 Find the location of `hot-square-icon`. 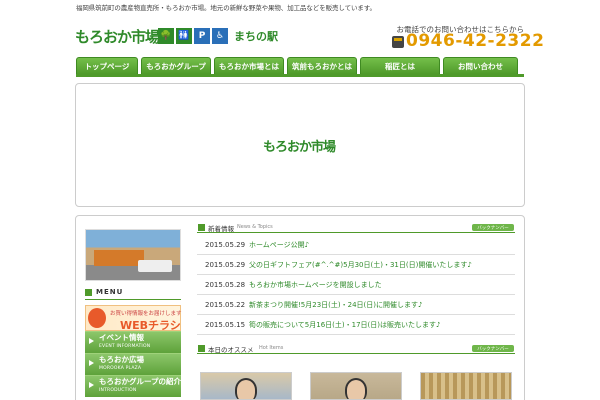

hot-square-icon is located at coordinates (201, 348).